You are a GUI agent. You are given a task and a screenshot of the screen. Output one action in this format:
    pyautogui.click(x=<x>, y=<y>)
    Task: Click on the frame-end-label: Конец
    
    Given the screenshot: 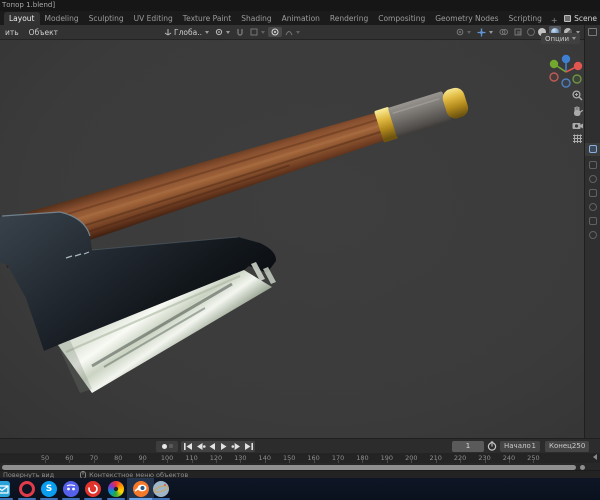 What is the action you would take?
    pyautogui.click(x=560, y=446)
    